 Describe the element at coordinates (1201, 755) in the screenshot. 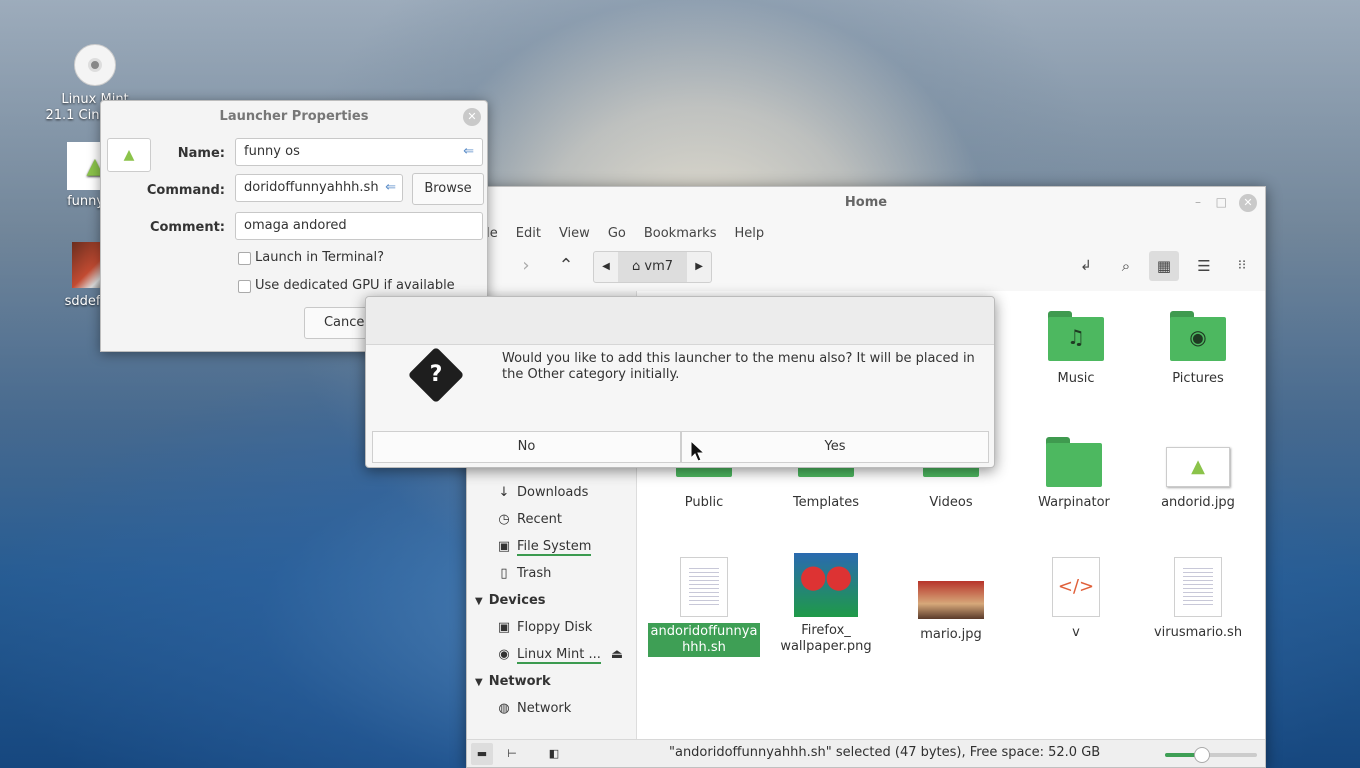

I see `zoom-knob` at that location.